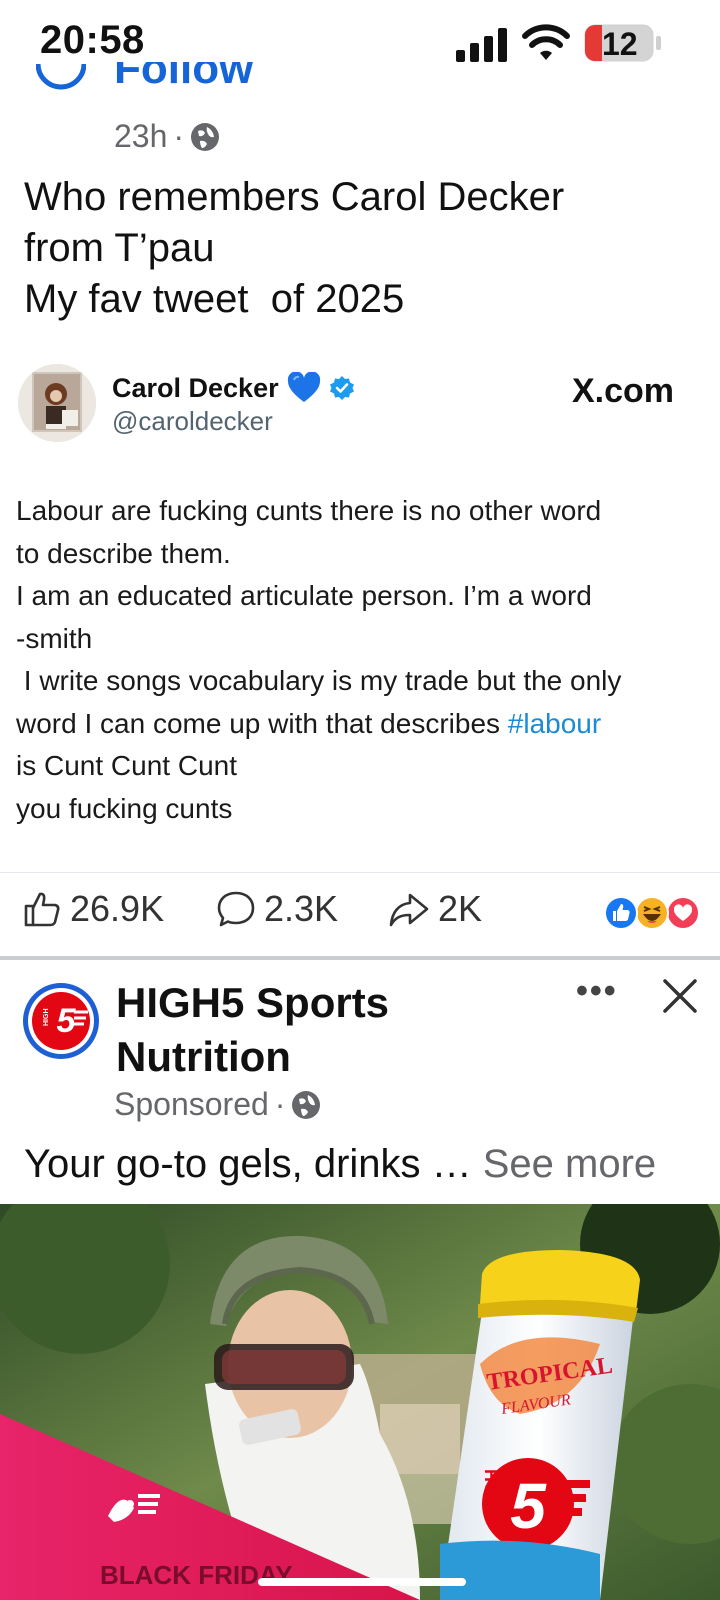  Describe the element at coordinates (253, 1002) in the screenshot. I see `ad-name-line: HIGH5 Sports` at that location.